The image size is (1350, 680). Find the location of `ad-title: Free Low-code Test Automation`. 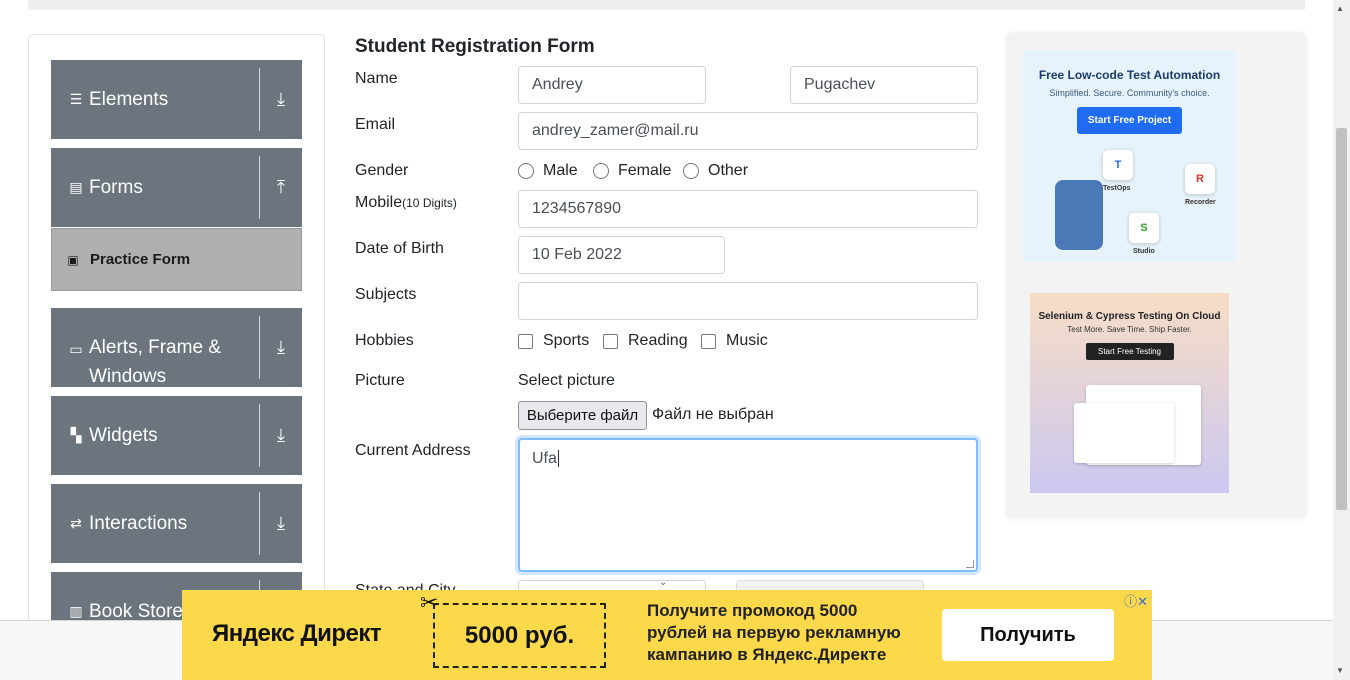

ad-title: Free Low-code Test Automation is located at coordinates (1129, 75).